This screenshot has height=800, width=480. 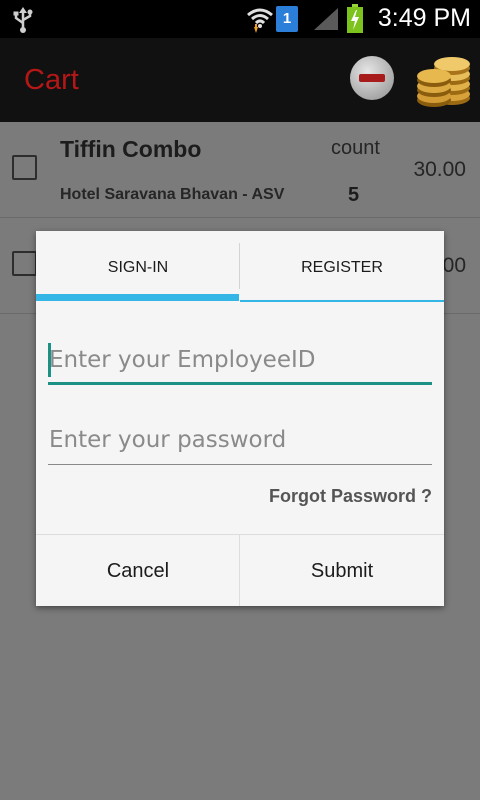 What do you see at coordinates (354, 195) in the screenshot?
I see `item-count: 5` at bounding box center [354, 195].